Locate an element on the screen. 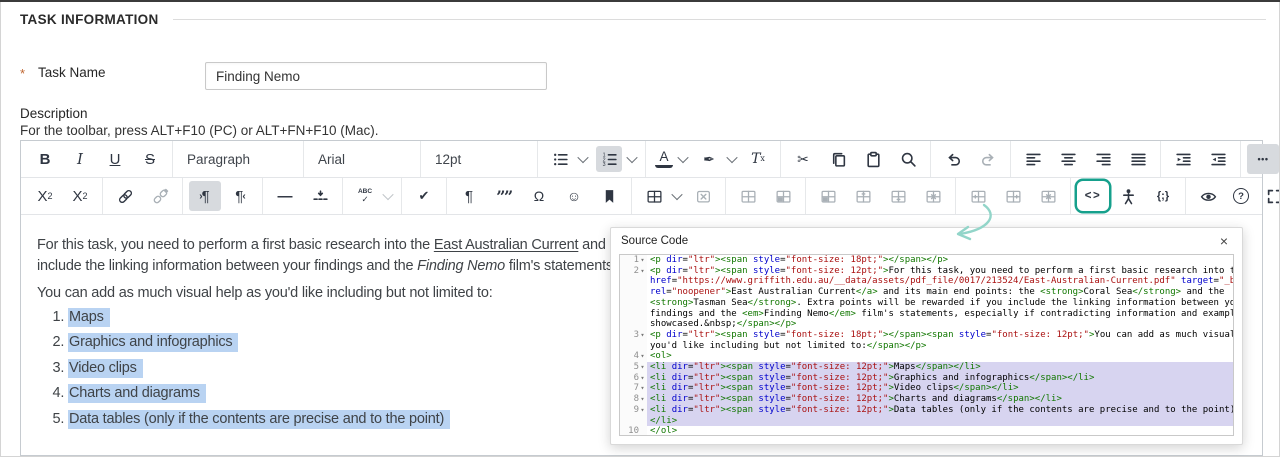  merge-cells-button is located at coordinates (783, 196).